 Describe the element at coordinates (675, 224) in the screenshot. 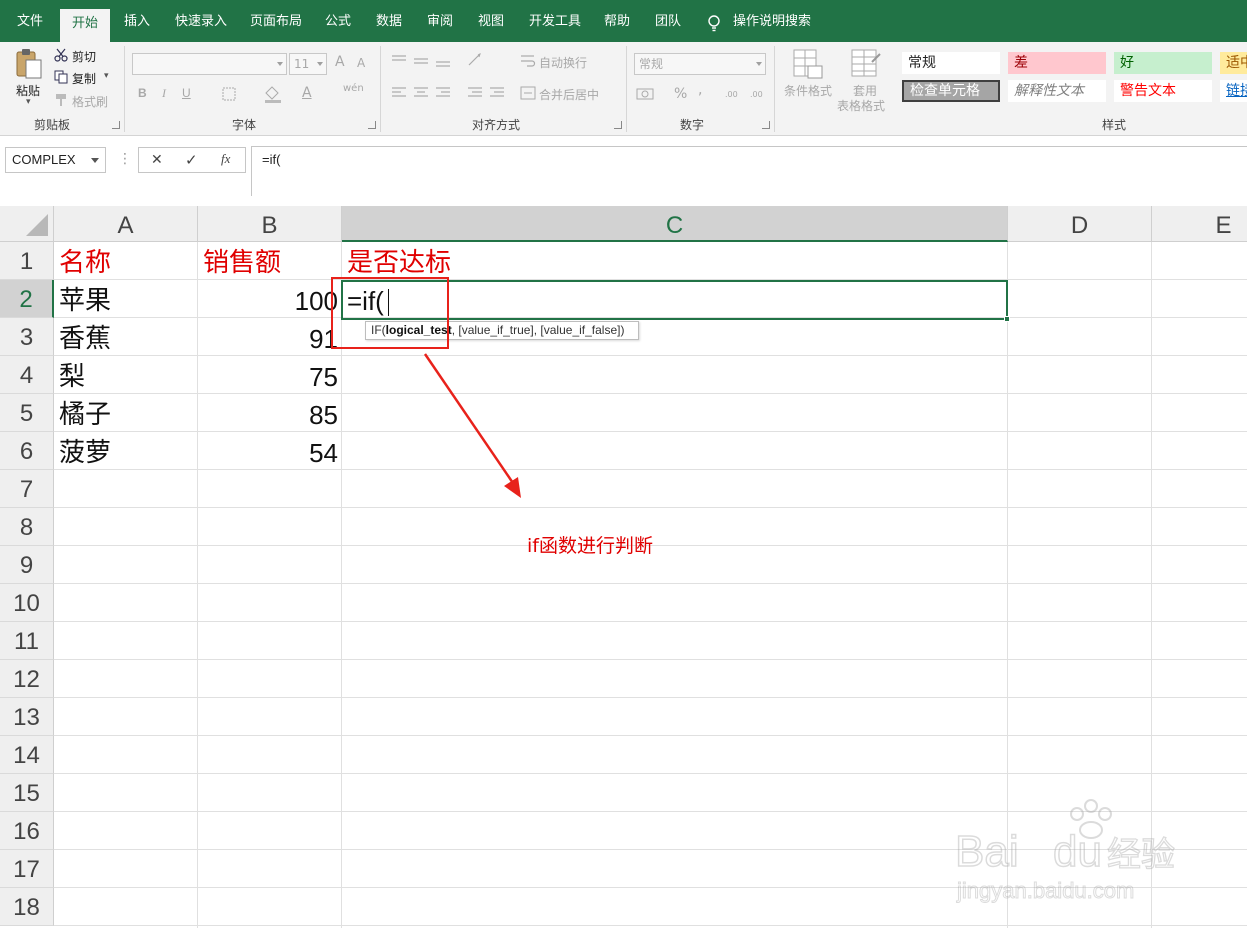

I see `column-header-c: C` at that location.